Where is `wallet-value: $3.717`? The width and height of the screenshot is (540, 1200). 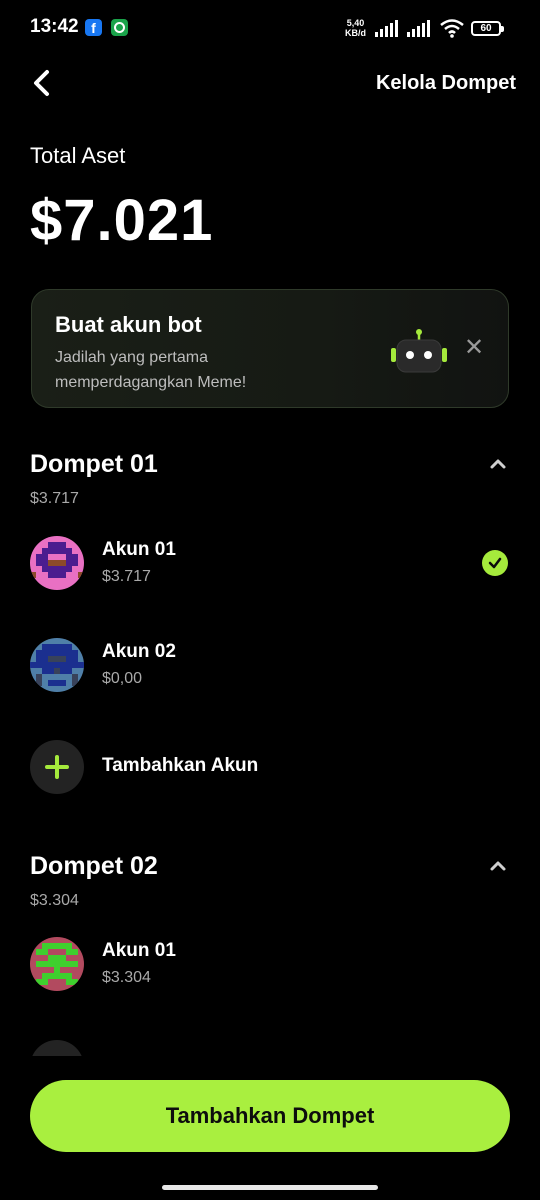
wallet-value: $3.717 is located at coordinates (54, 498).